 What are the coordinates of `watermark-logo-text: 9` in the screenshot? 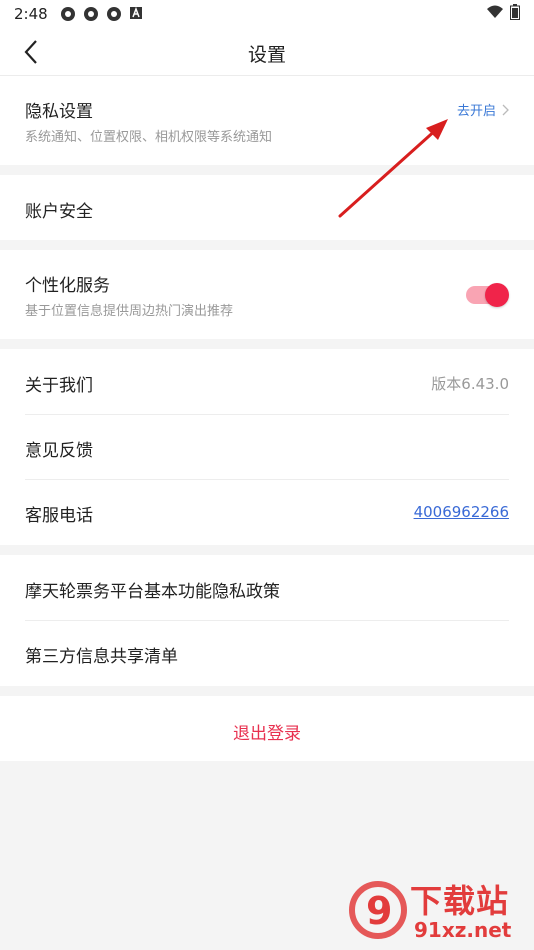 It's located at (379, 911).